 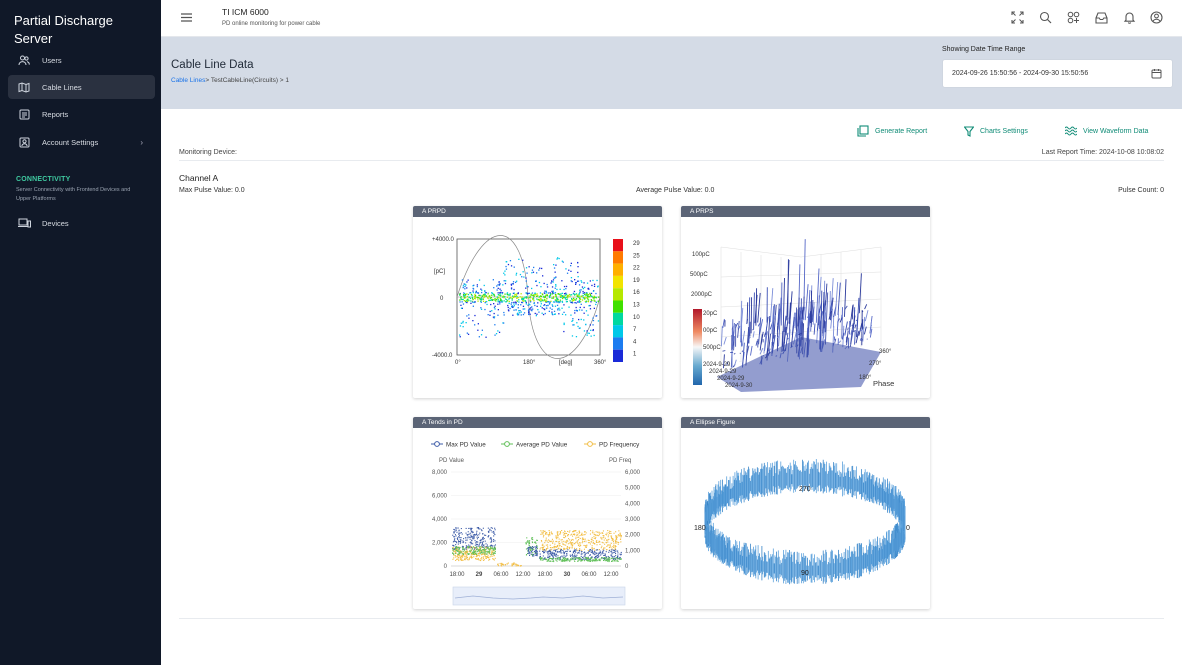 What do you see at coordinates (186, 17) in the screenshot?
I see `menu-icon` at bounding box center [186, 17].